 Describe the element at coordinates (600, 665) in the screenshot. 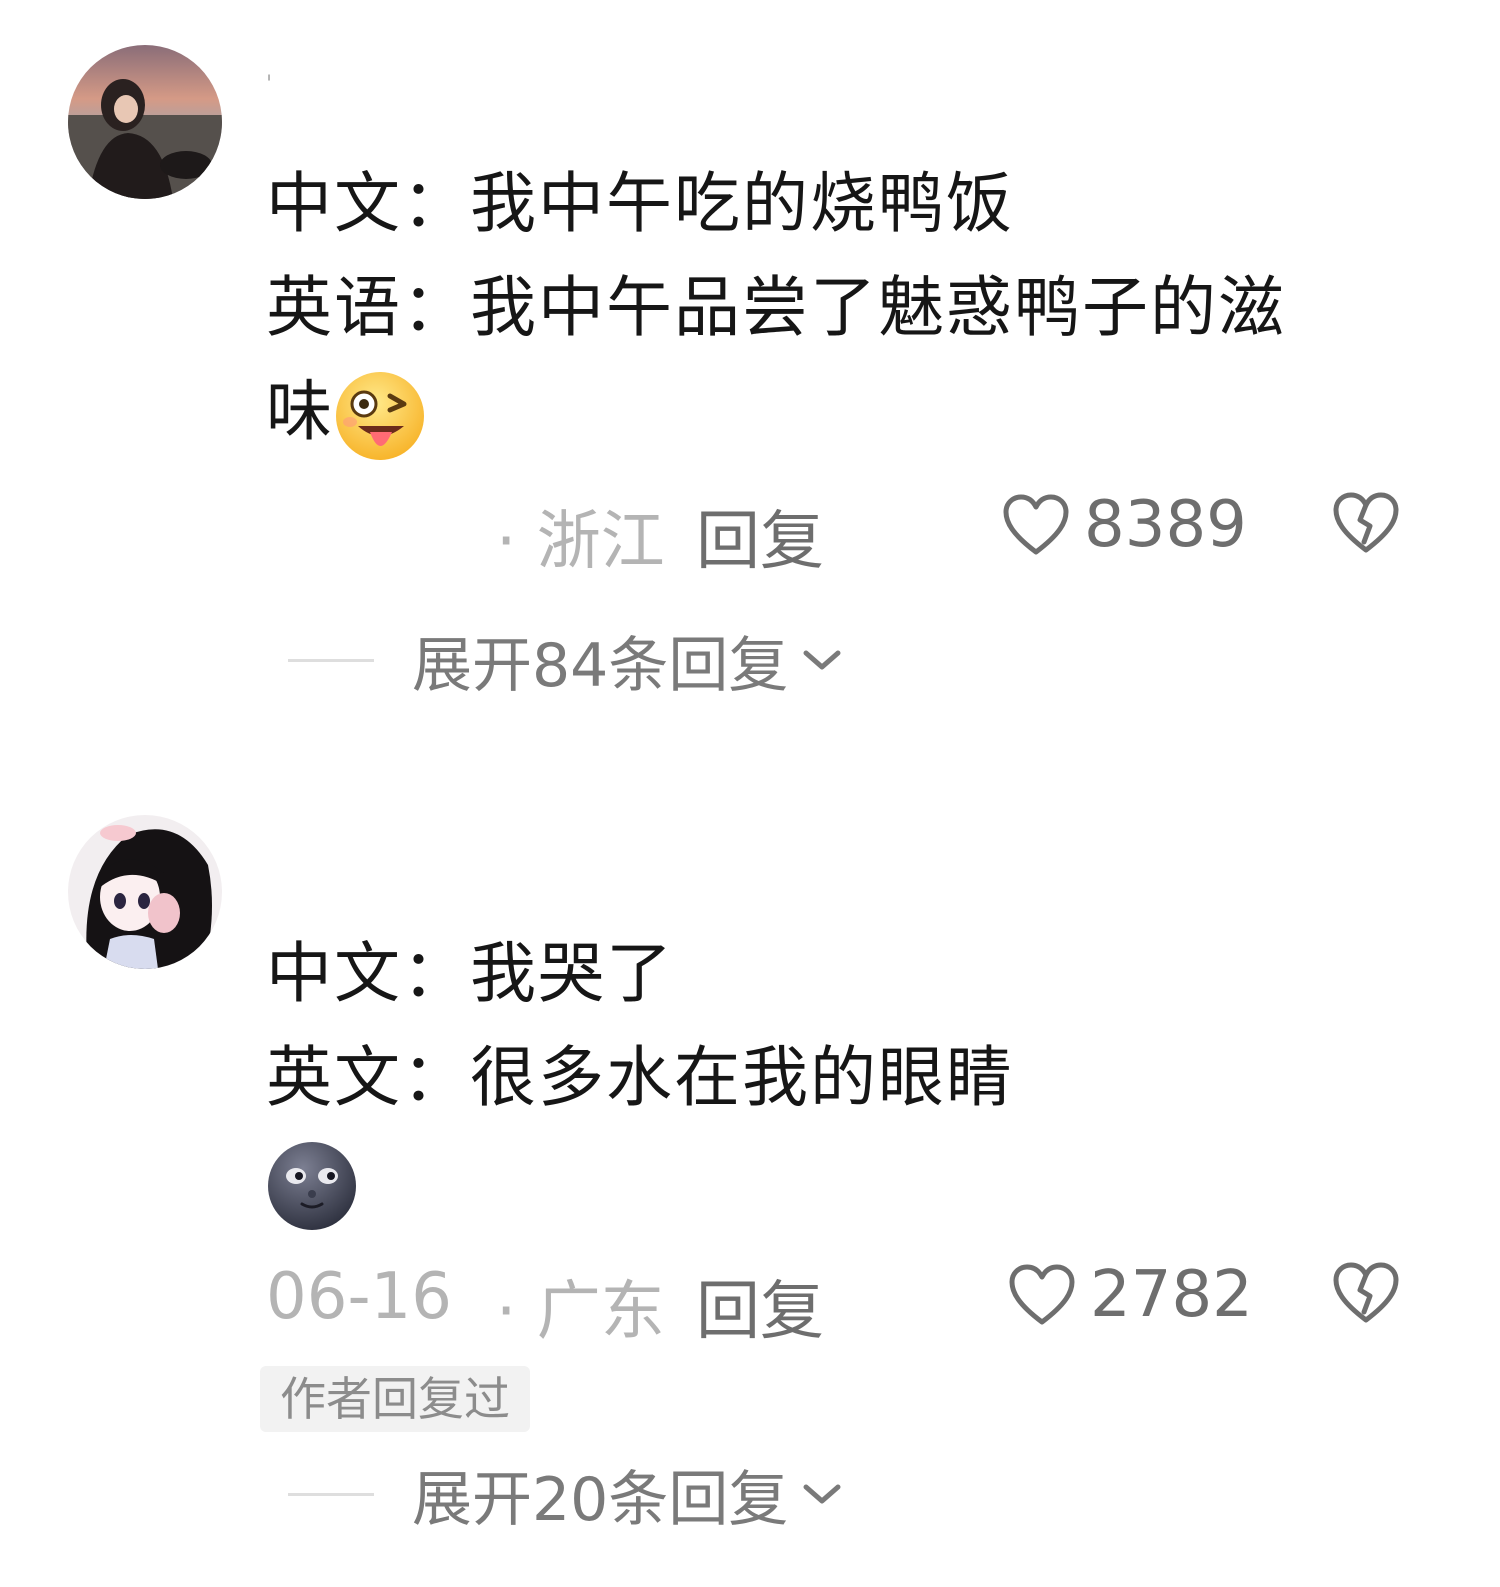

I see `expand-replies-label: 展开84条回复` at that location.